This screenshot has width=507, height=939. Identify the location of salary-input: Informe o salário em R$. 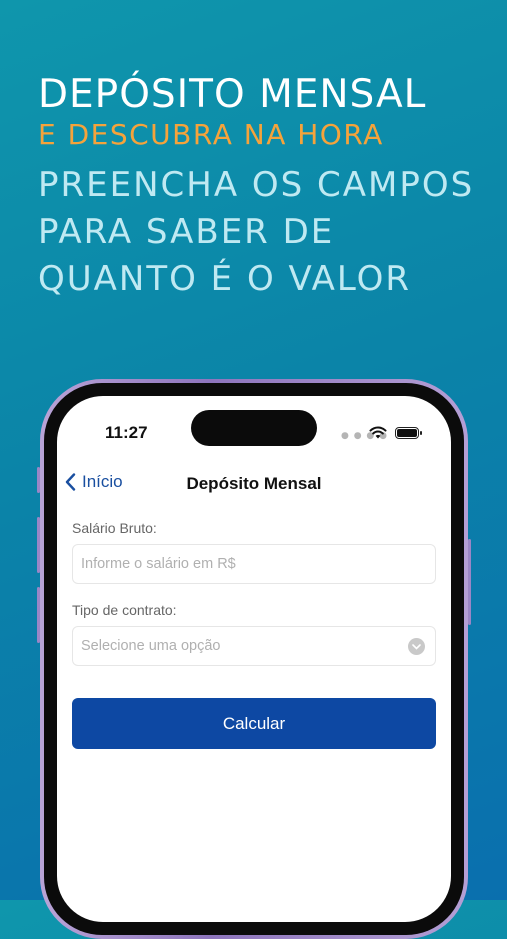
(254, 564).